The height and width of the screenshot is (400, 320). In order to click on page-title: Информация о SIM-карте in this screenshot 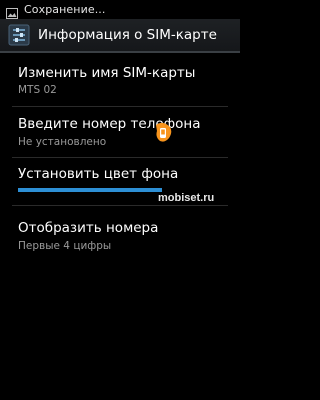, I will do `click(127, 35)`.